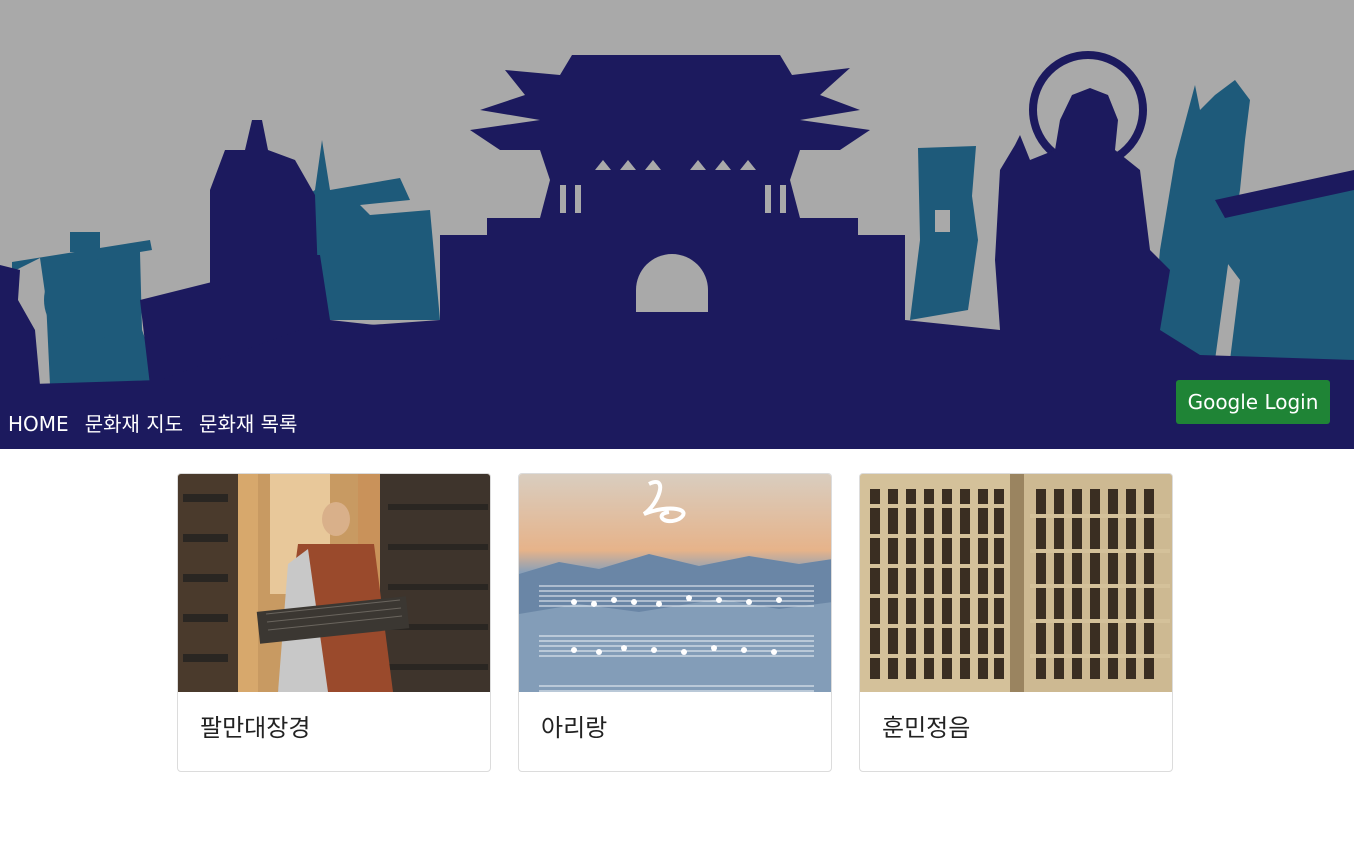 This screenshot has width=1354, height=848. What do you see at coordinates (248, 424) in the screenshot?
I see `nav-heritage-list-link: 문화재 목록` at bounding box center [248, 424].